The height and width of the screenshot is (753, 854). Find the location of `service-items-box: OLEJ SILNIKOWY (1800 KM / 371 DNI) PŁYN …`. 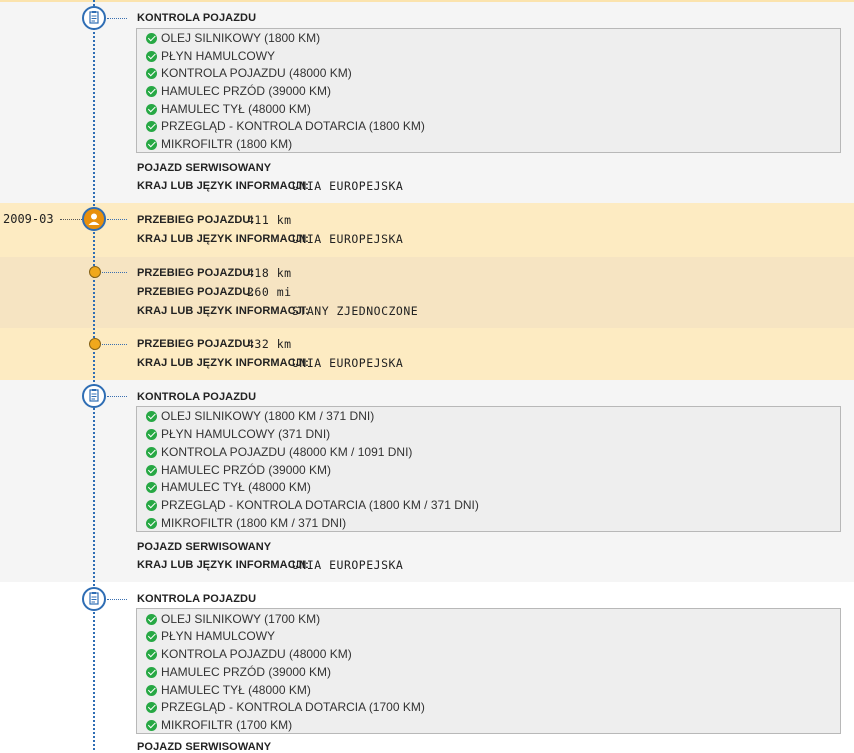

service-items-box: OLEJ SILNIKOWY (1800 KM / 371 DNI) PŁYN … is located at coordinates (488, 469).